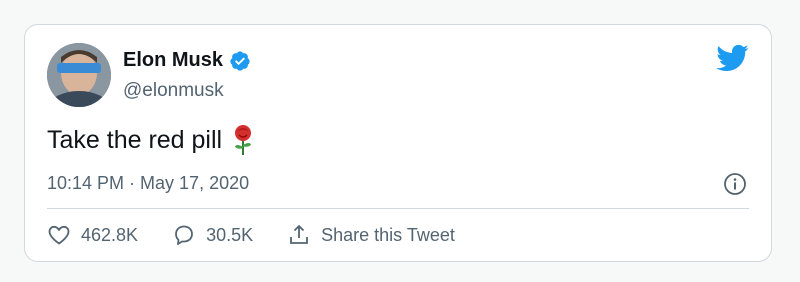 This screenshot has height=282, width=800. What do you see at coordinates (243, 140) in the screenshot?
I see `rose-emoji-icon` at bounding box center [243, 140].